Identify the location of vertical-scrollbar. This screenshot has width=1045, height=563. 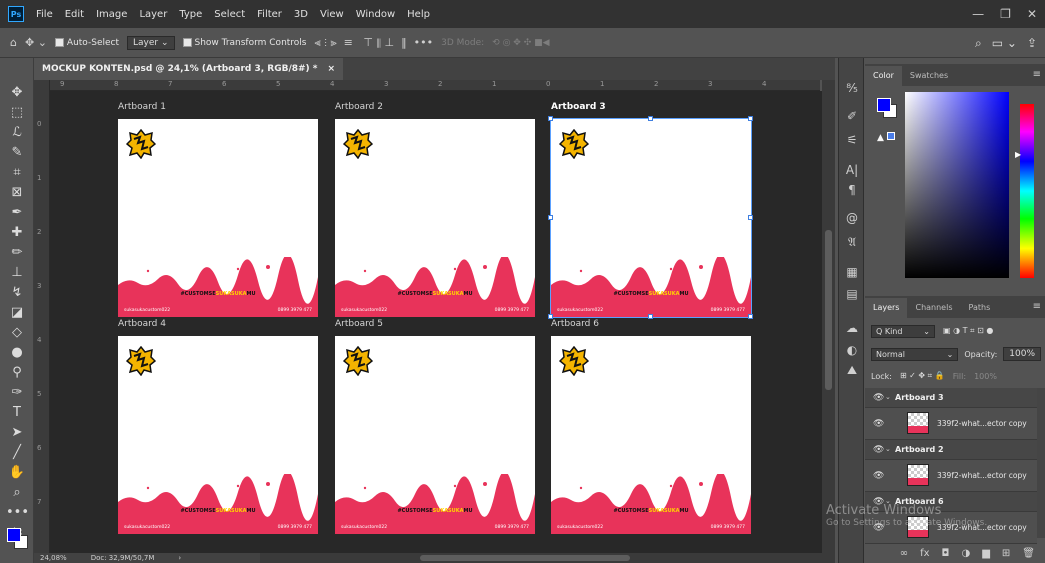
(828, 316).